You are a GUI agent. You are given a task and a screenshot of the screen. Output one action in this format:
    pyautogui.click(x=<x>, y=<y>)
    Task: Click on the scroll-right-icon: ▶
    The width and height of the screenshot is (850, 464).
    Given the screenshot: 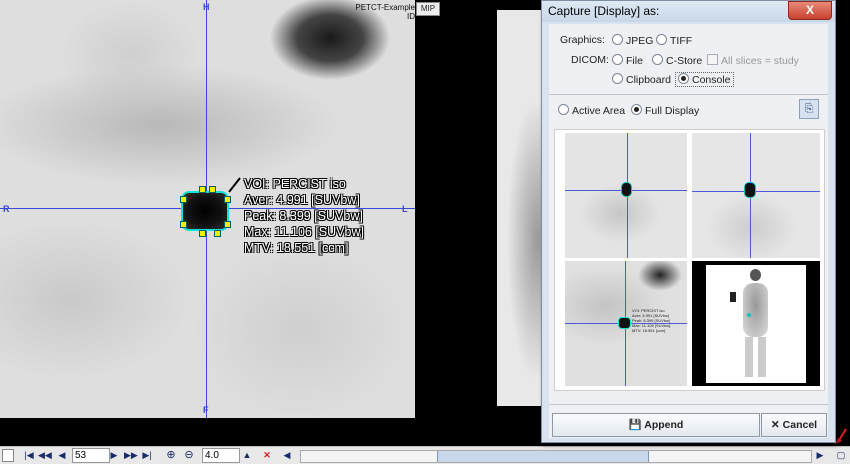 What is the action you would take?
    pyautogui.click(x=820, y=455)
    